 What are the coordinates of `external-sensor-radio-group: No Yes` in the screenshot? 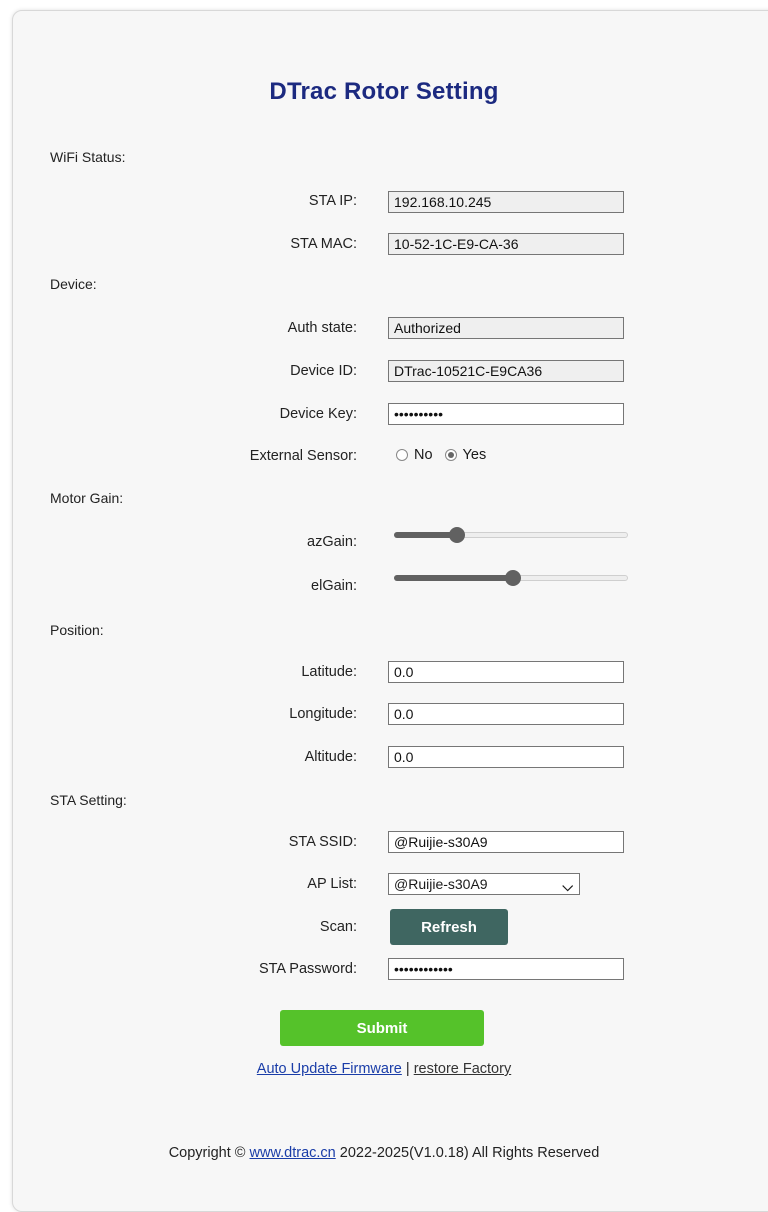 It's located at (447, 455).